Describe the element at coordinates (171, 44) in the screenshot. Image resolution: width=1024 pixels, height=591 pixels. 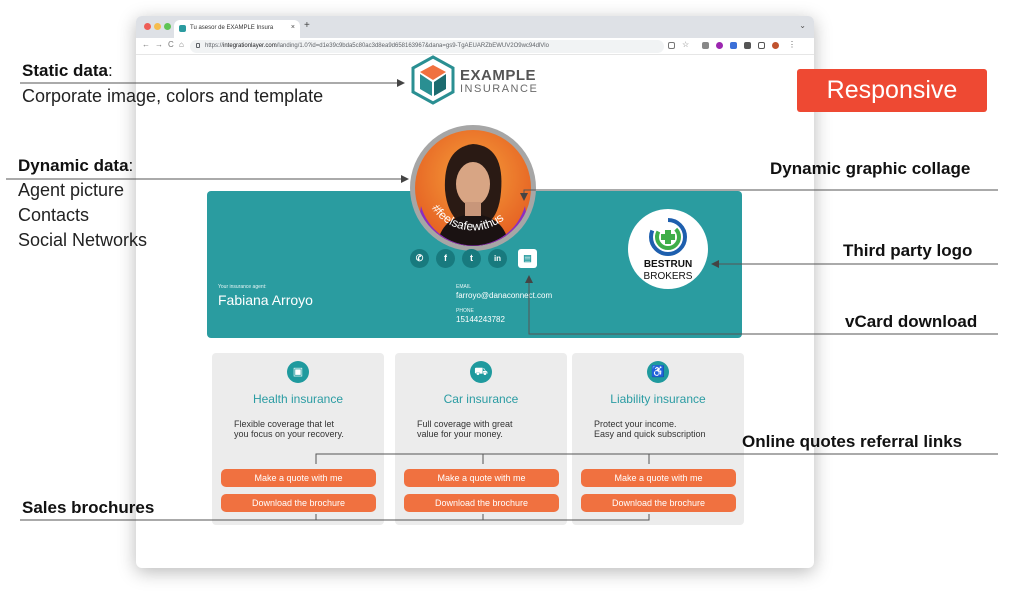
I see `reload-button: C` at that location.